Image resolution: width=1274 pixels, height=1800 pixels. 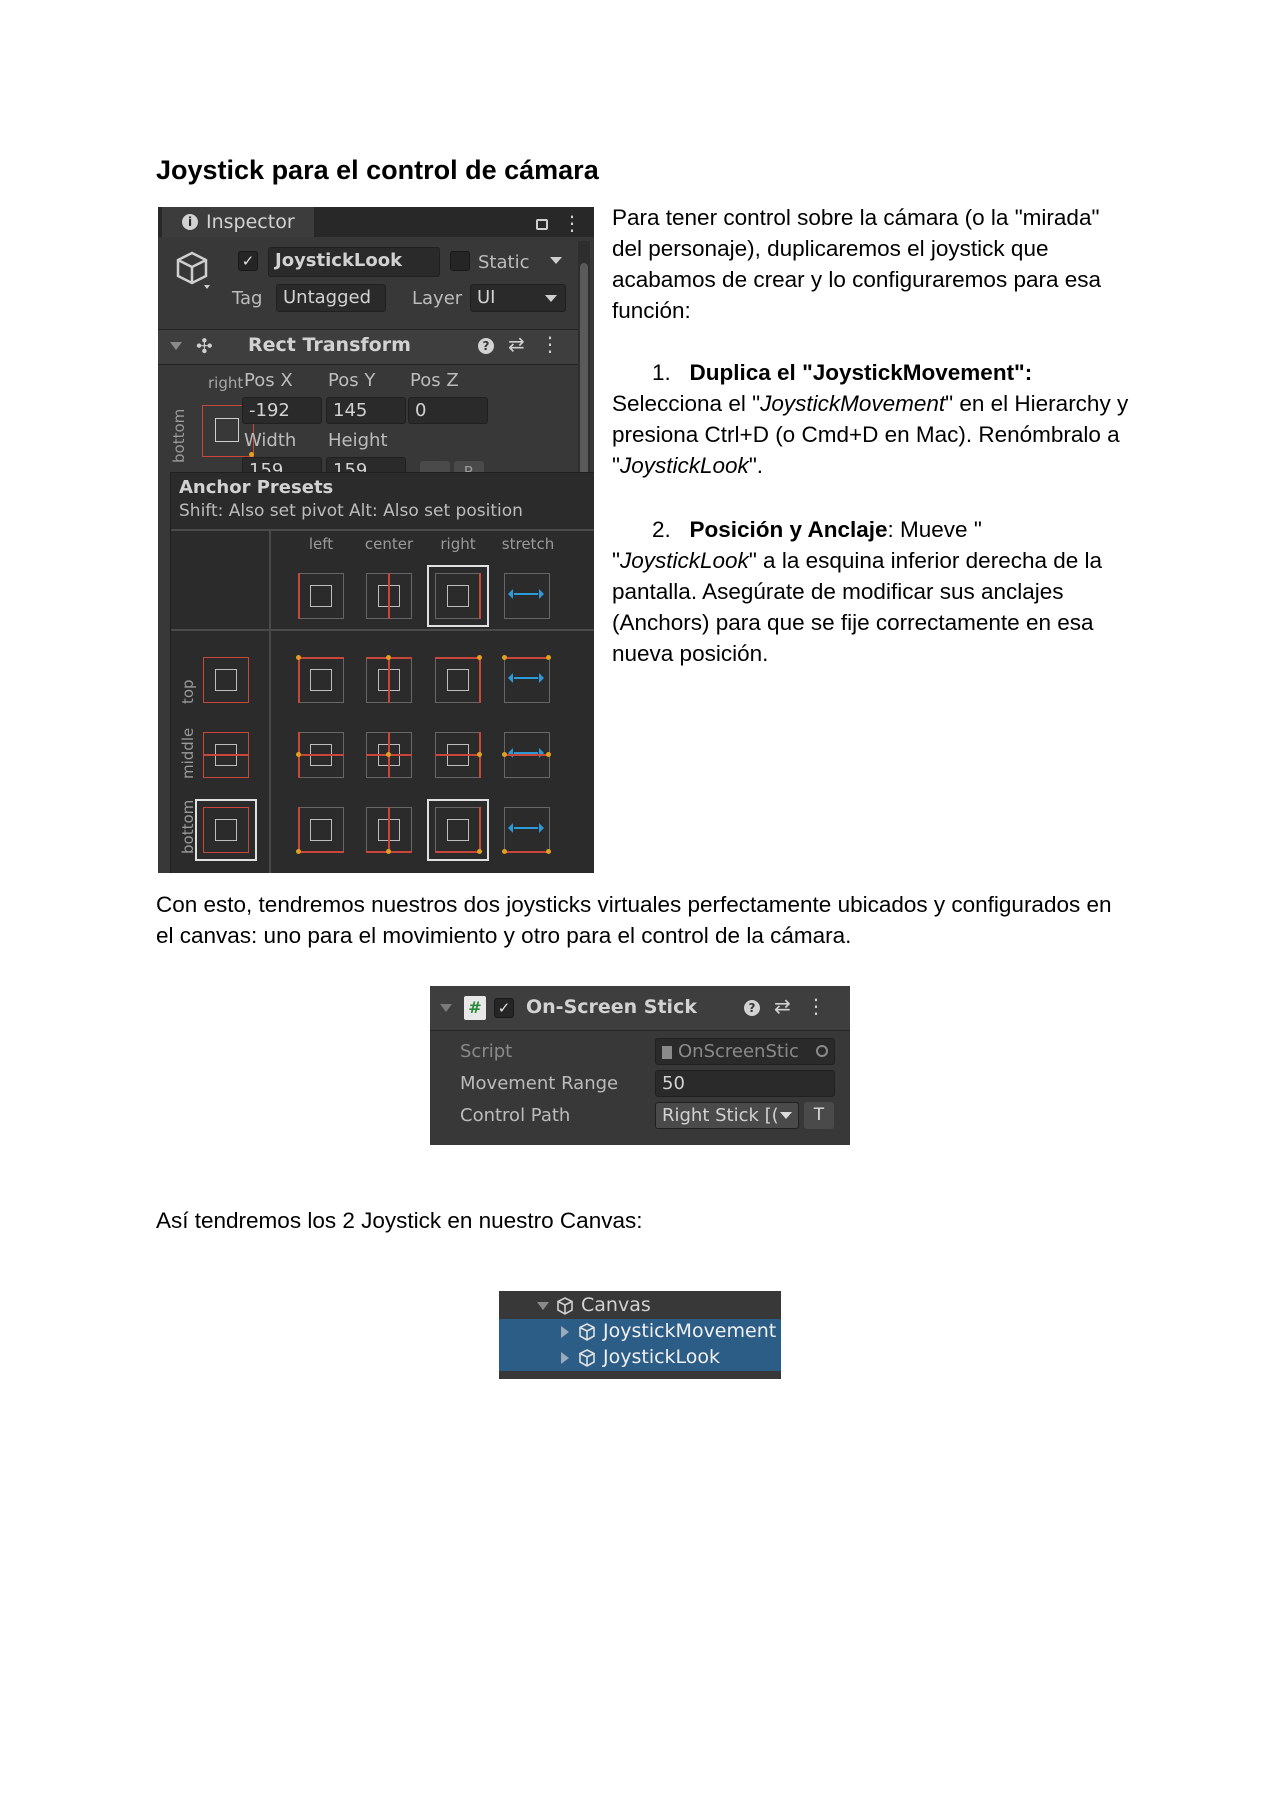 What do you see at coordinates (448, 410) in the screenshot?
I see `pos-z-field: 0` at bounding box center [448, 410].